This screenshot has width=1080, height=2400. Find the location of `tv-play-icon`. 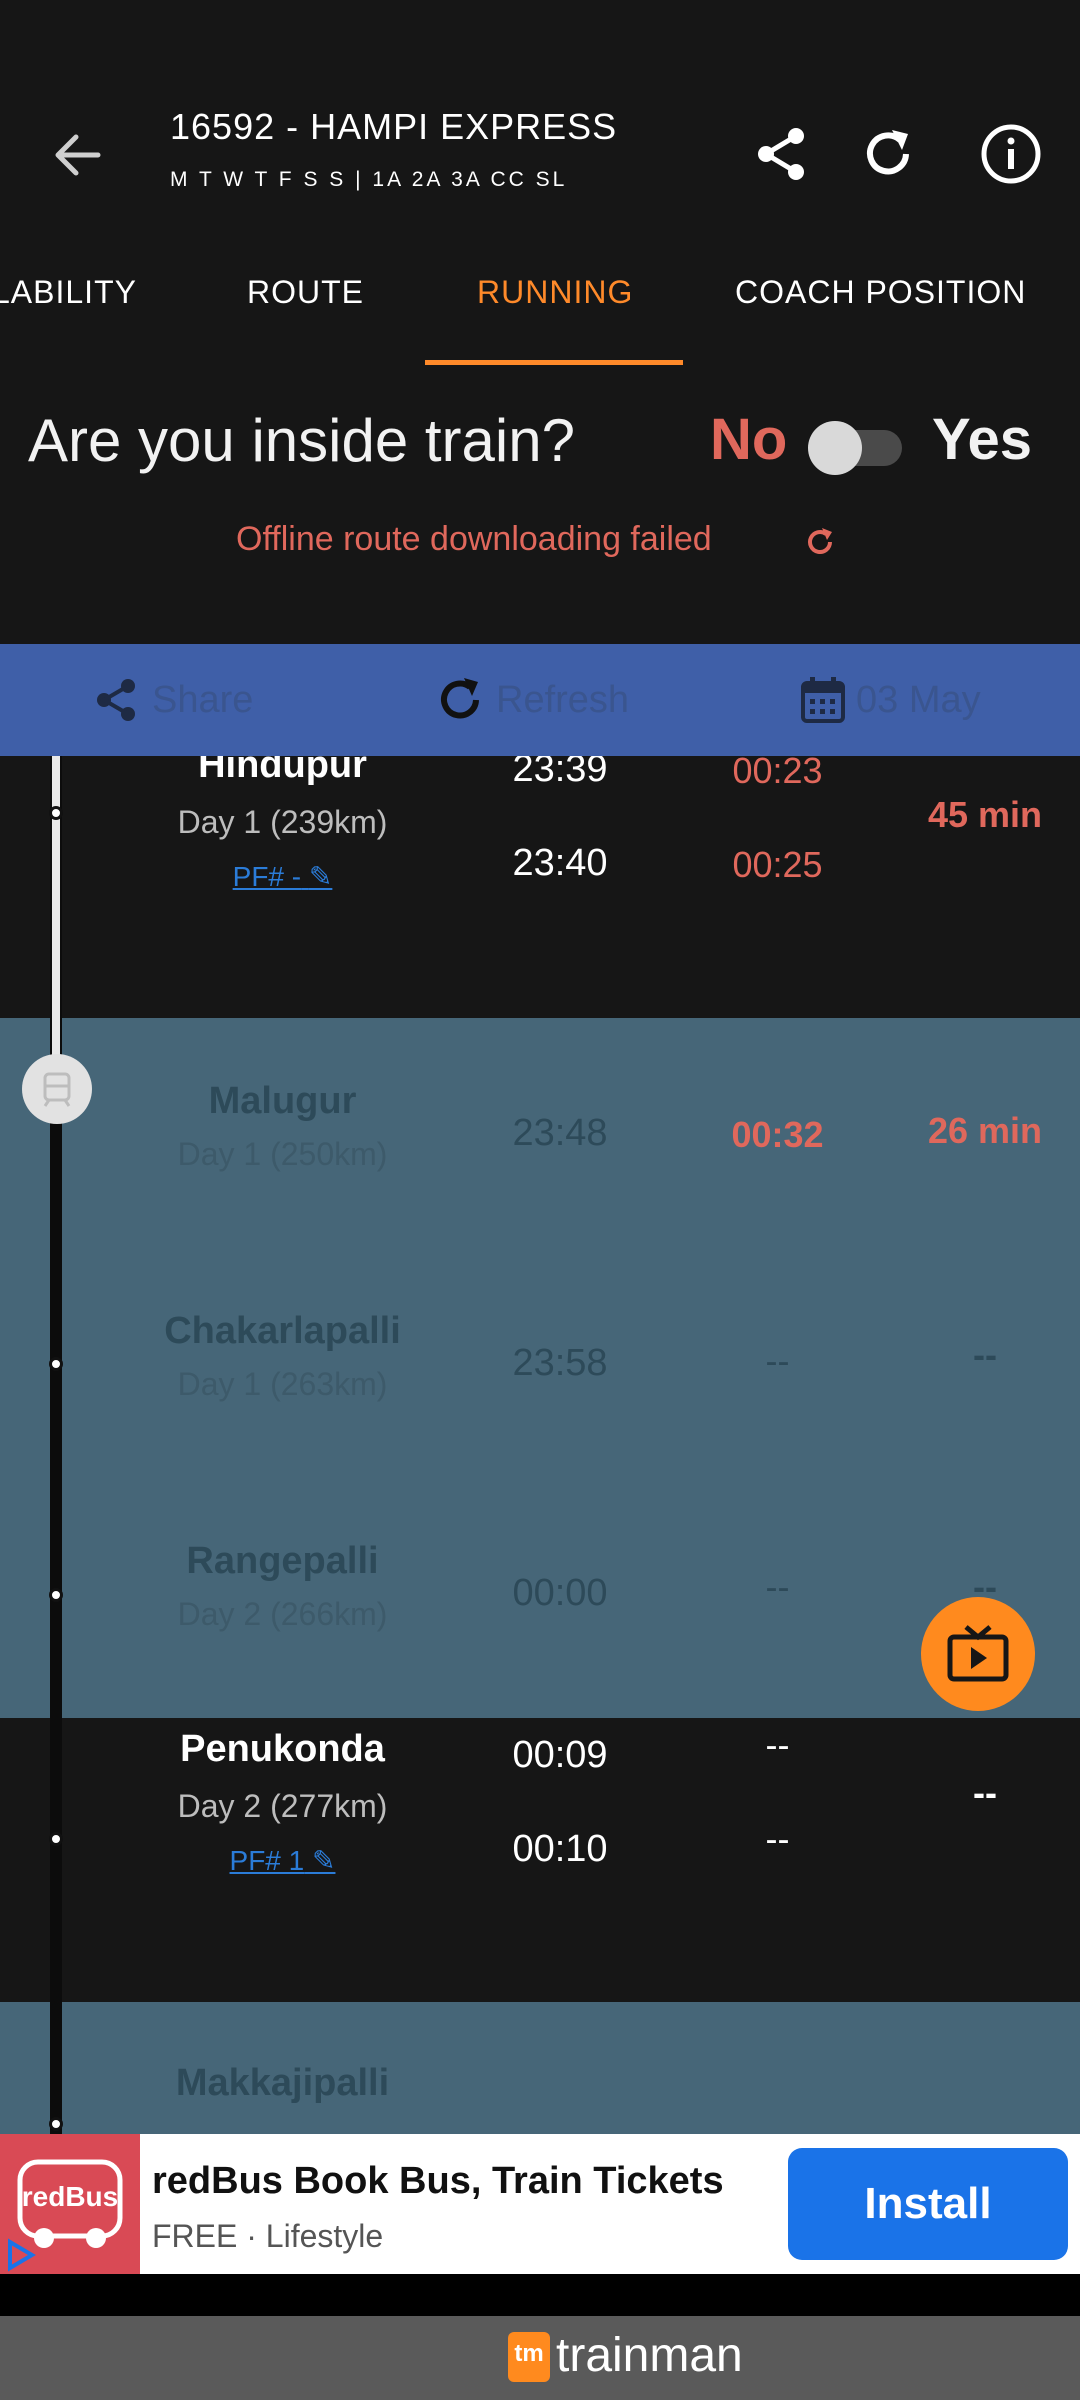

tv-play-icon is located at coordinates (978, 1653).